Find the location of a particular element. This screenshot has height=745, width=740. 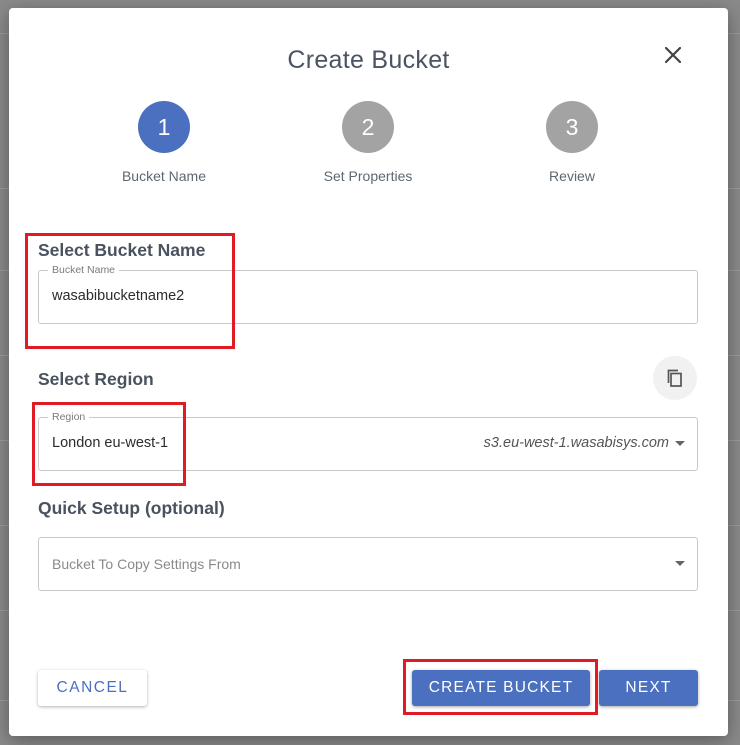

next-button: NEXT is located at coordinates (648, 688).